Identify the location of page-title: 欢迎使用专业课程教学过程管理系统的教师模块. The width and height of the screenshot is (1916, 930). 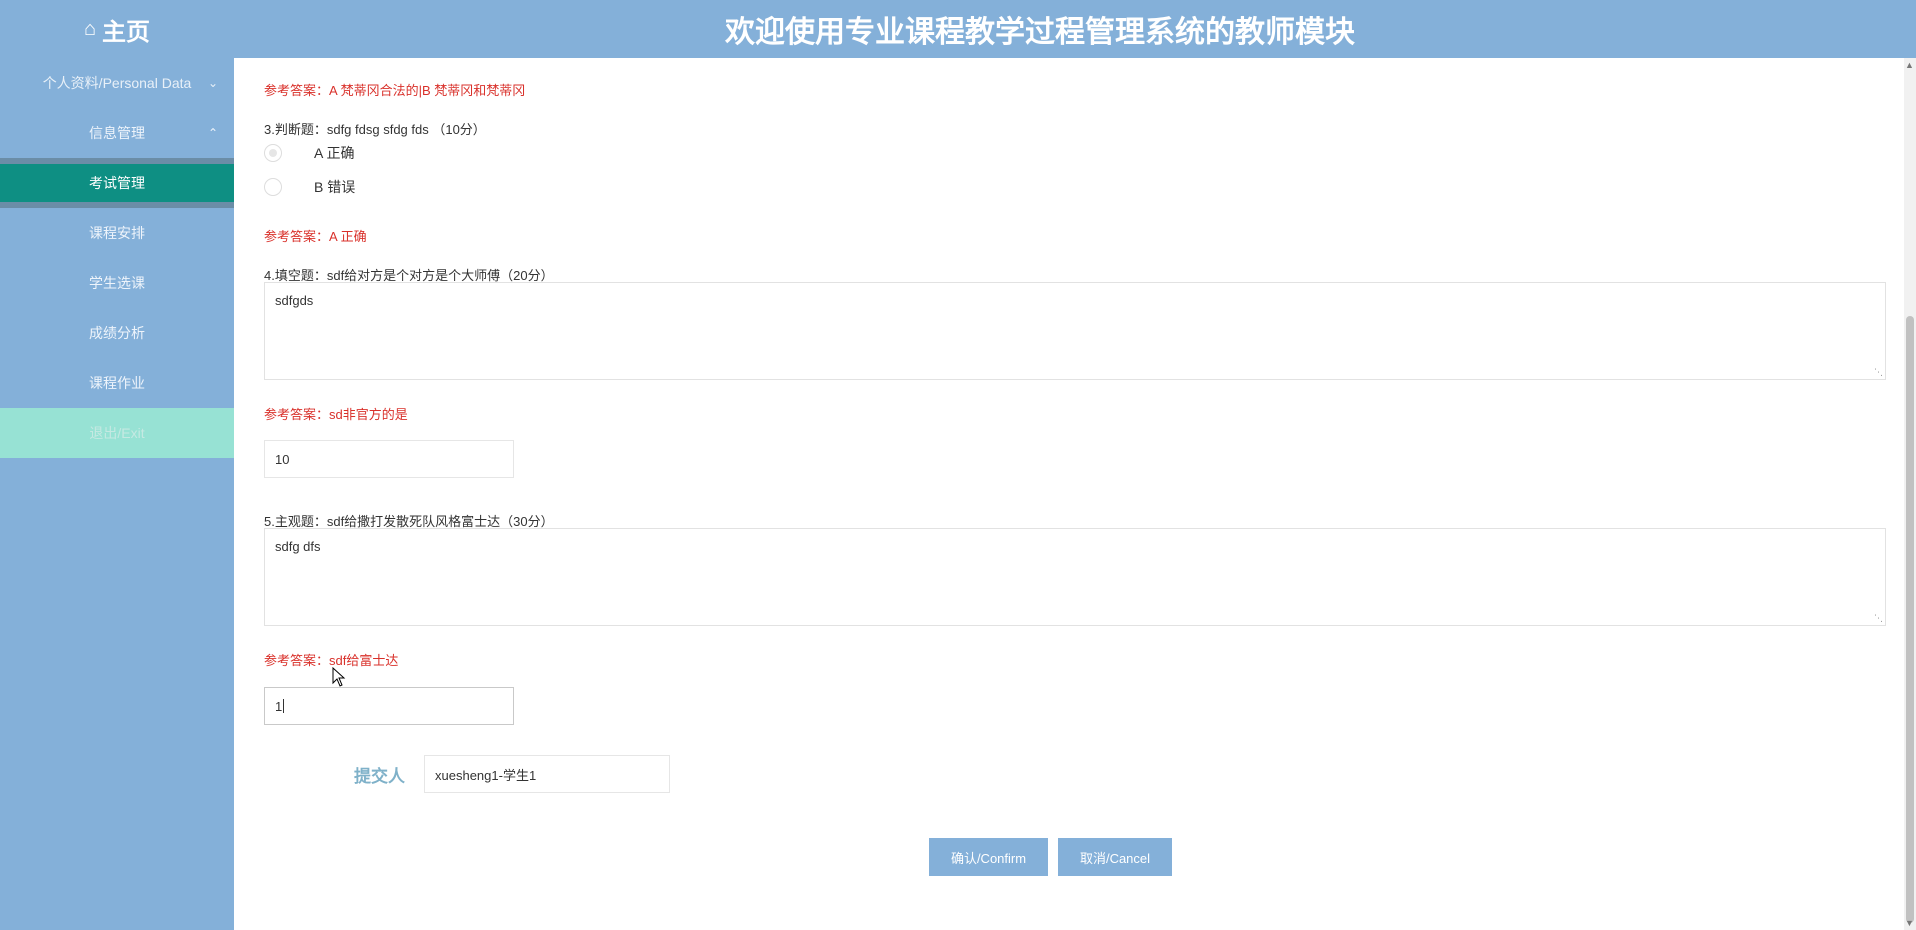
(1040, 32).